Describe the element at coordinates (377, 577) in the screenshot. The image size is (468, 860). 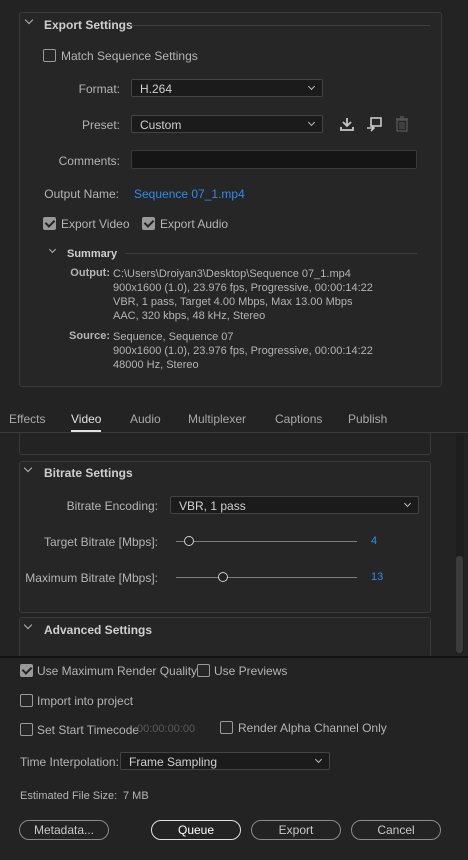
I see `max-bitrate-value: 13` at that location.